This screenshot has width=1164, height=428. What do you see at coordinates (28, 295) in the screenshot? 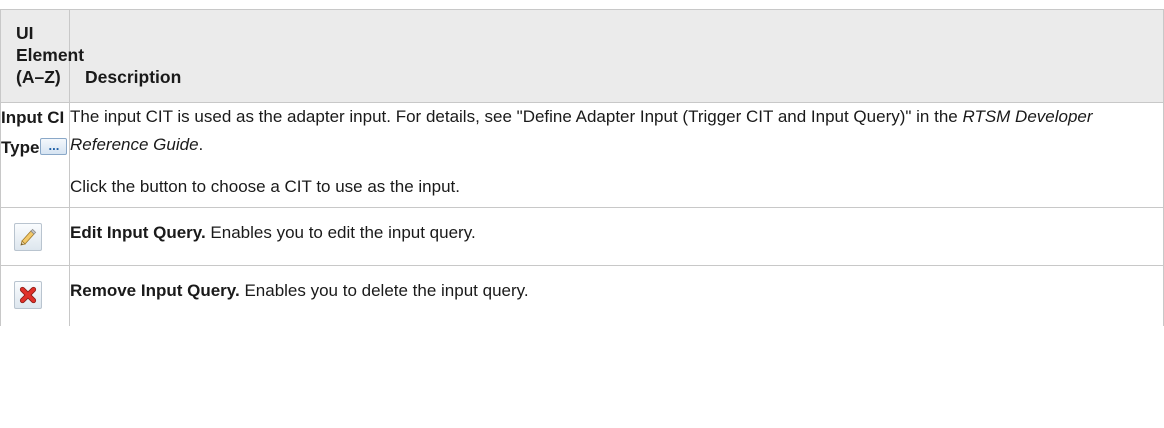
I see `red-x-remove-icon` at bounding box center [28, 295].